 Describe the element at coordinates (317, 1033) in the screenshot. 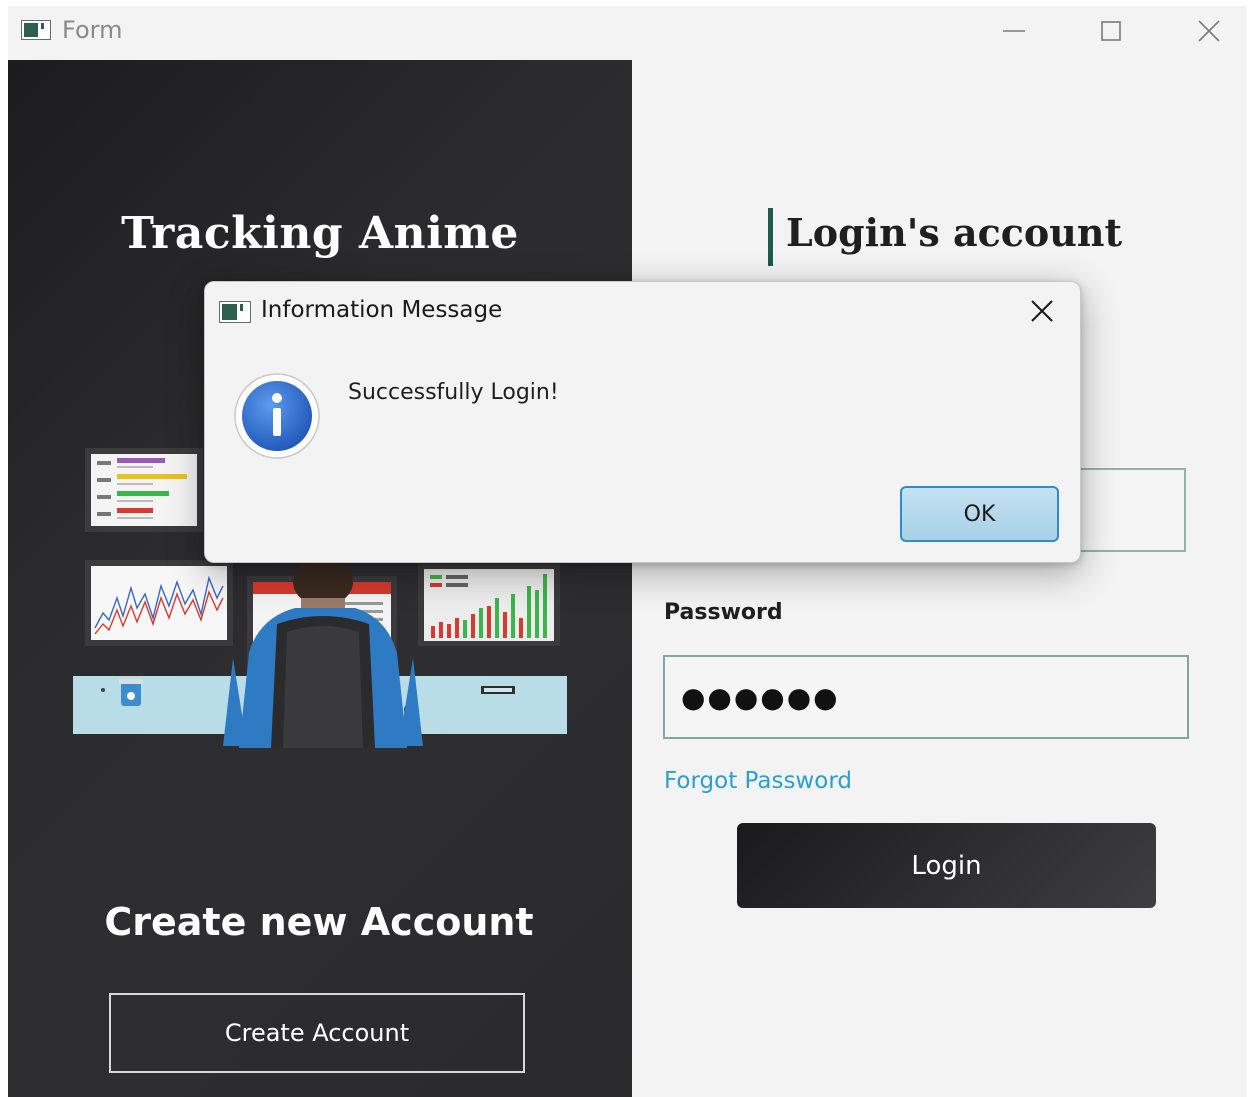

I see `create-account-button: Create Account` at that location.